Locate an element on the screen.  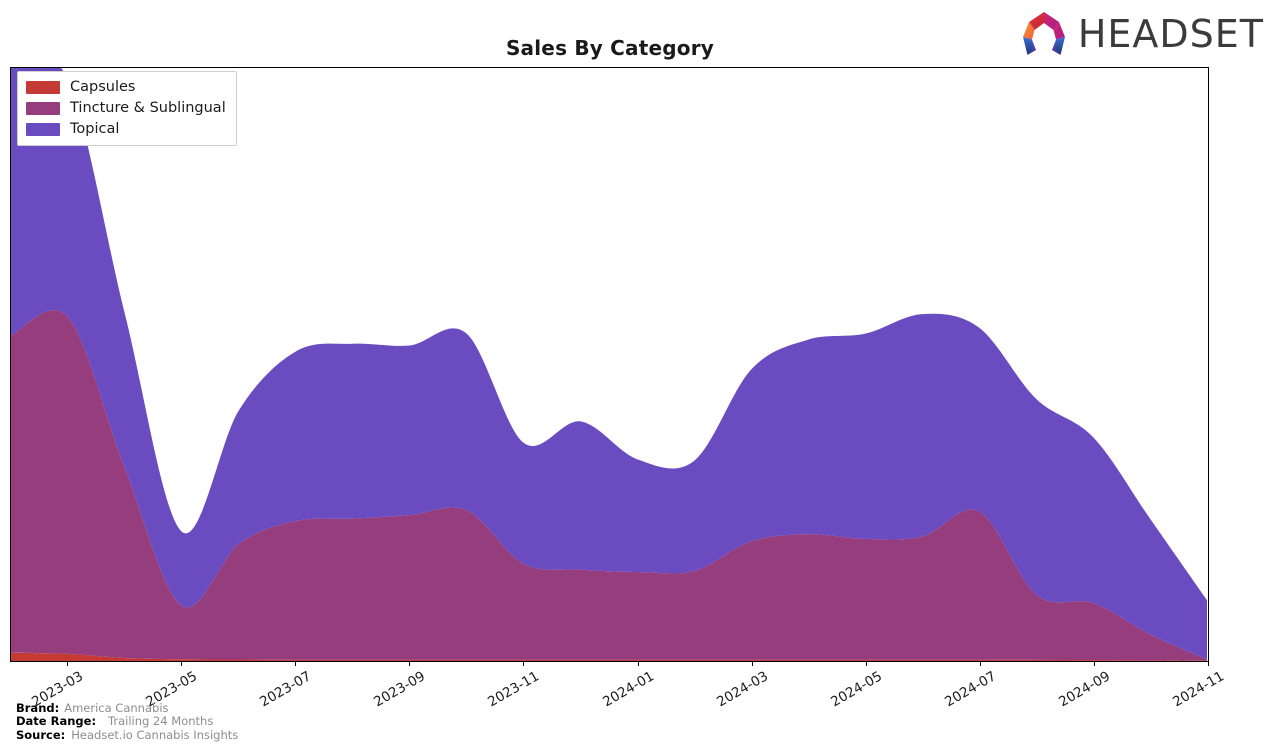
footer-row-date-range: Date Range: Trailing 24 Months is located at coordinates (127, 721).